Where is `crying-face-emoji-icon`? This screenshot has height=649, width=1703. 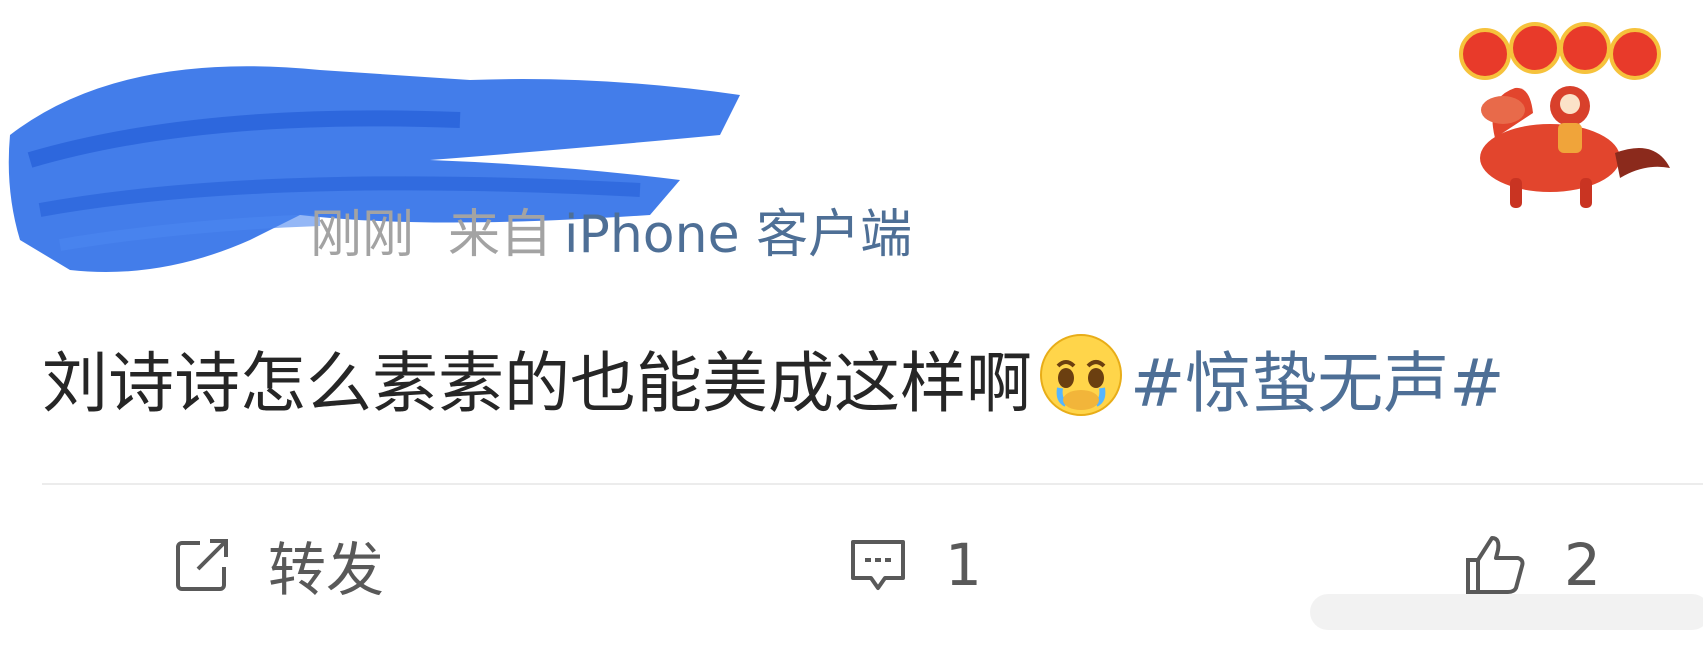
crying-face-emoji-icon is located at coordinates (1081, 375).